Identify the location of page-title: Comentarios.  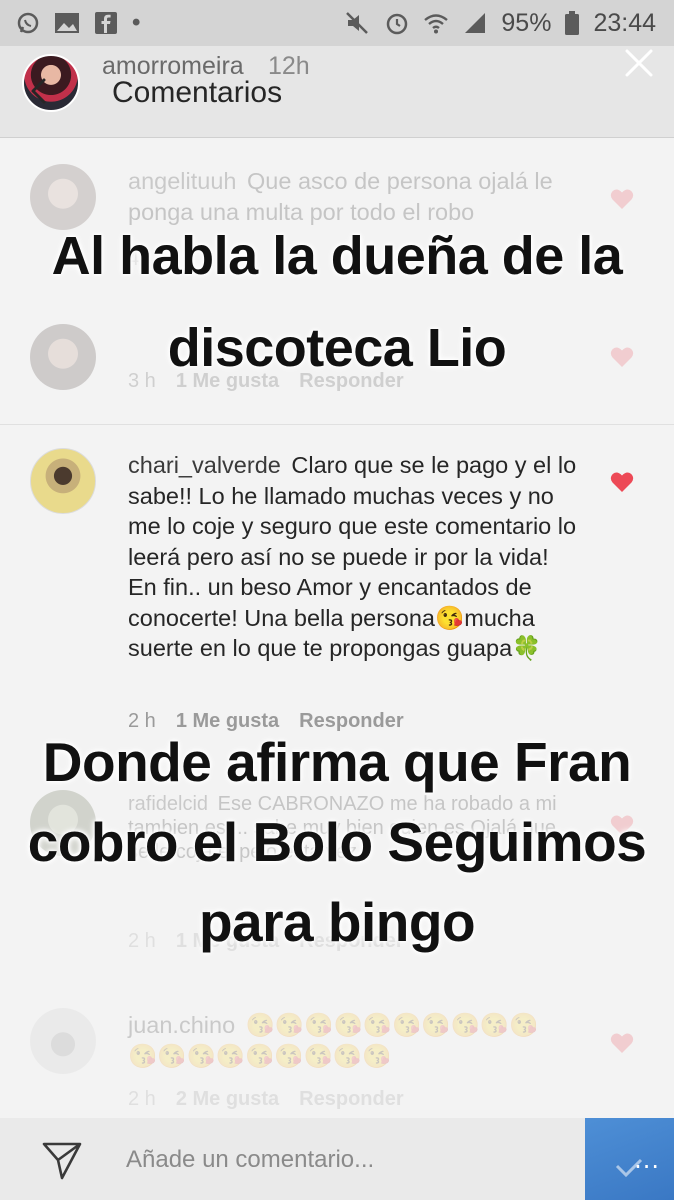
(197, 92).